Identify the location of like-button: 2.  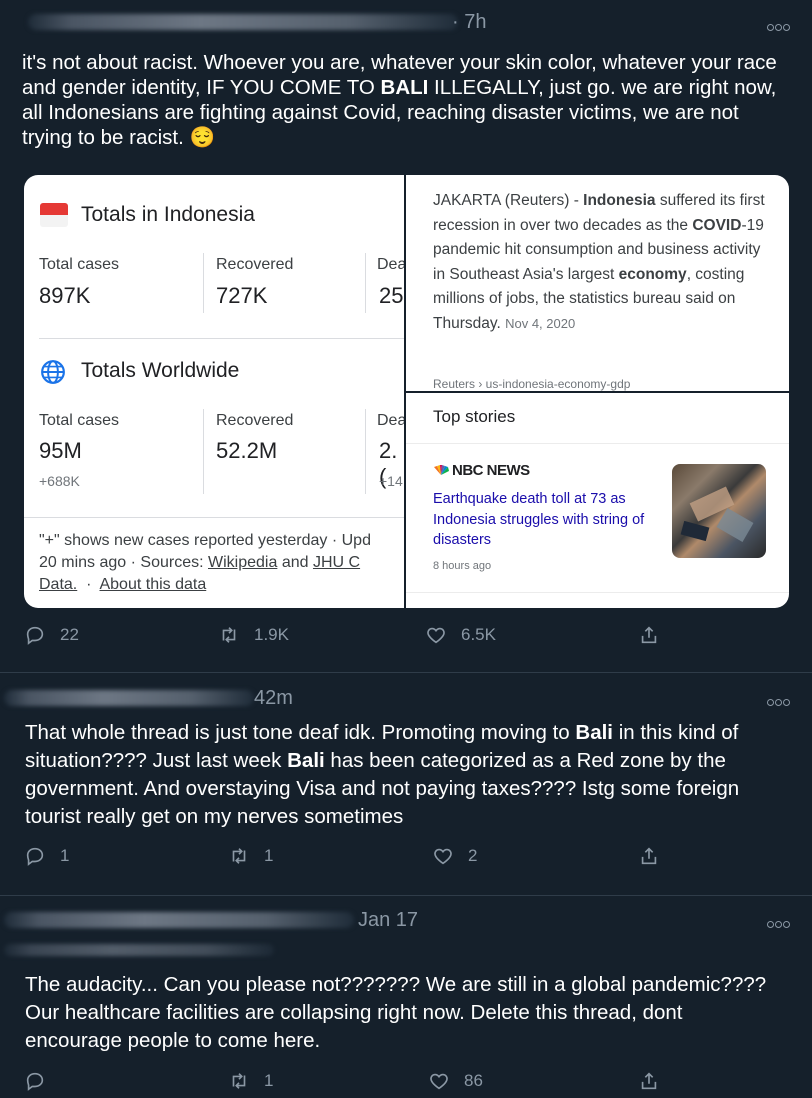
(454, 856).